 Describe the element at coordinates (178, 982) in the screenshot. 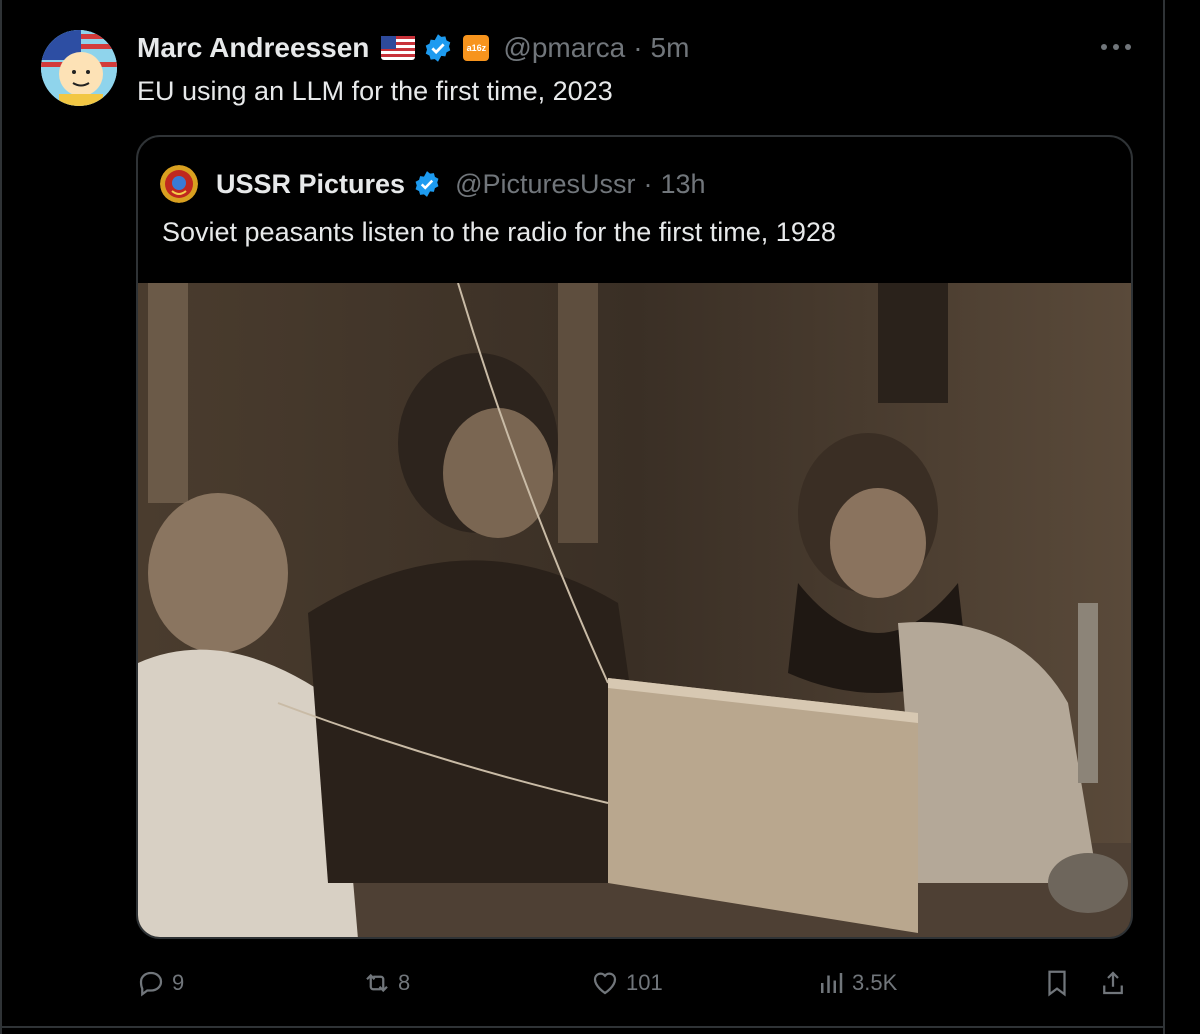

I see `reply-count: 9` at that location.